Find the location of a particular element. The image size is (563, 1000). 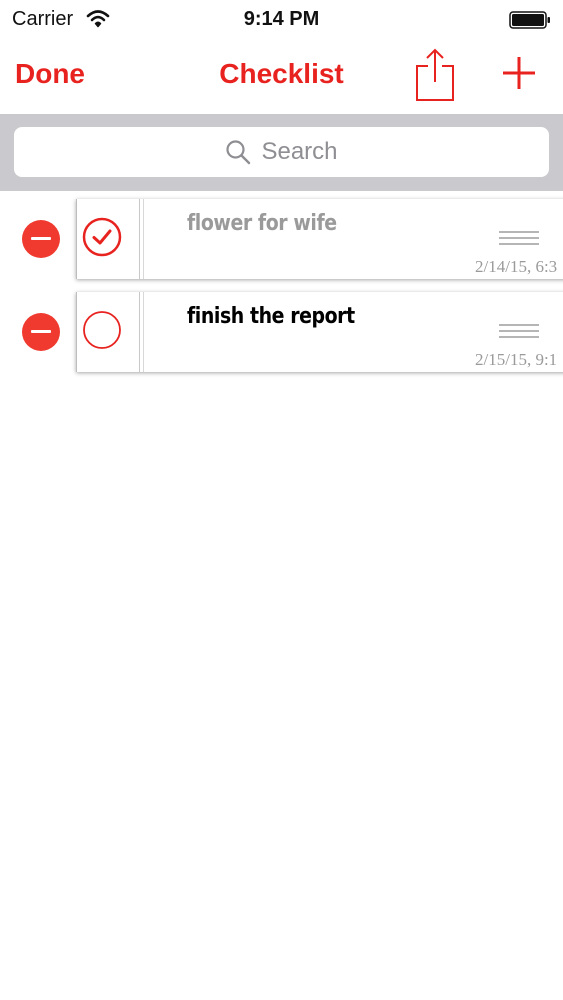

search-icon is located at coordinates (238, 152).